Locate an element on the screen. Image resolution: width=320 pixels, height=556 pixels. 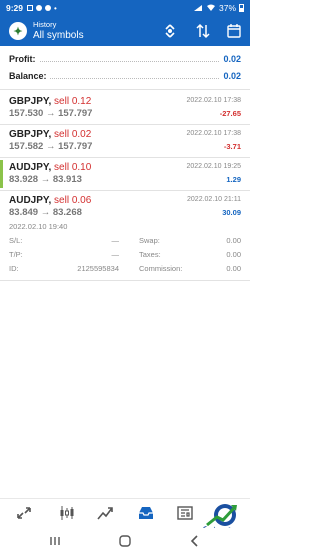
history-icon is located at coordinates (146, 513).